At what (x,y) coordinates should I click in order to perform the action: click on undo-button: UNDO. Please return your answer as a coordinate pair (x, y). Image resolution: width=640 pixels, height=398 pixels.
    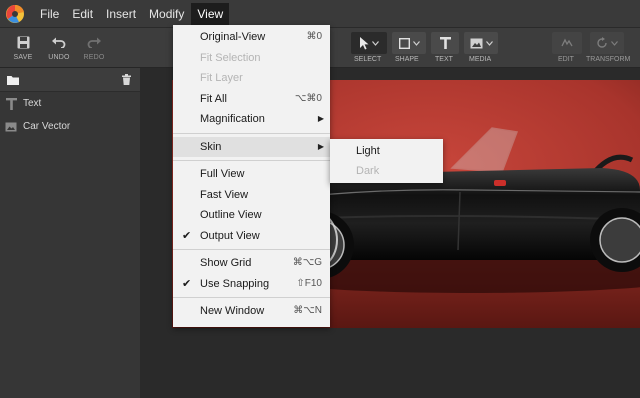
    Looking at the image, I should click on (59, 46).